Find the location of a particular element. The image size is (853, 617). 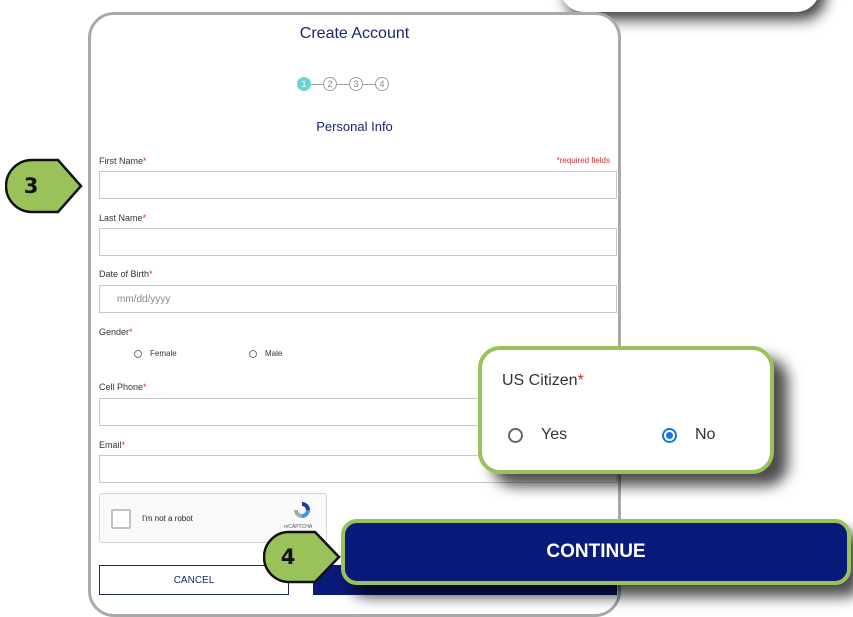

us-citizen-callout: US Citizen* Yes No is located at coordinates (626, 410).